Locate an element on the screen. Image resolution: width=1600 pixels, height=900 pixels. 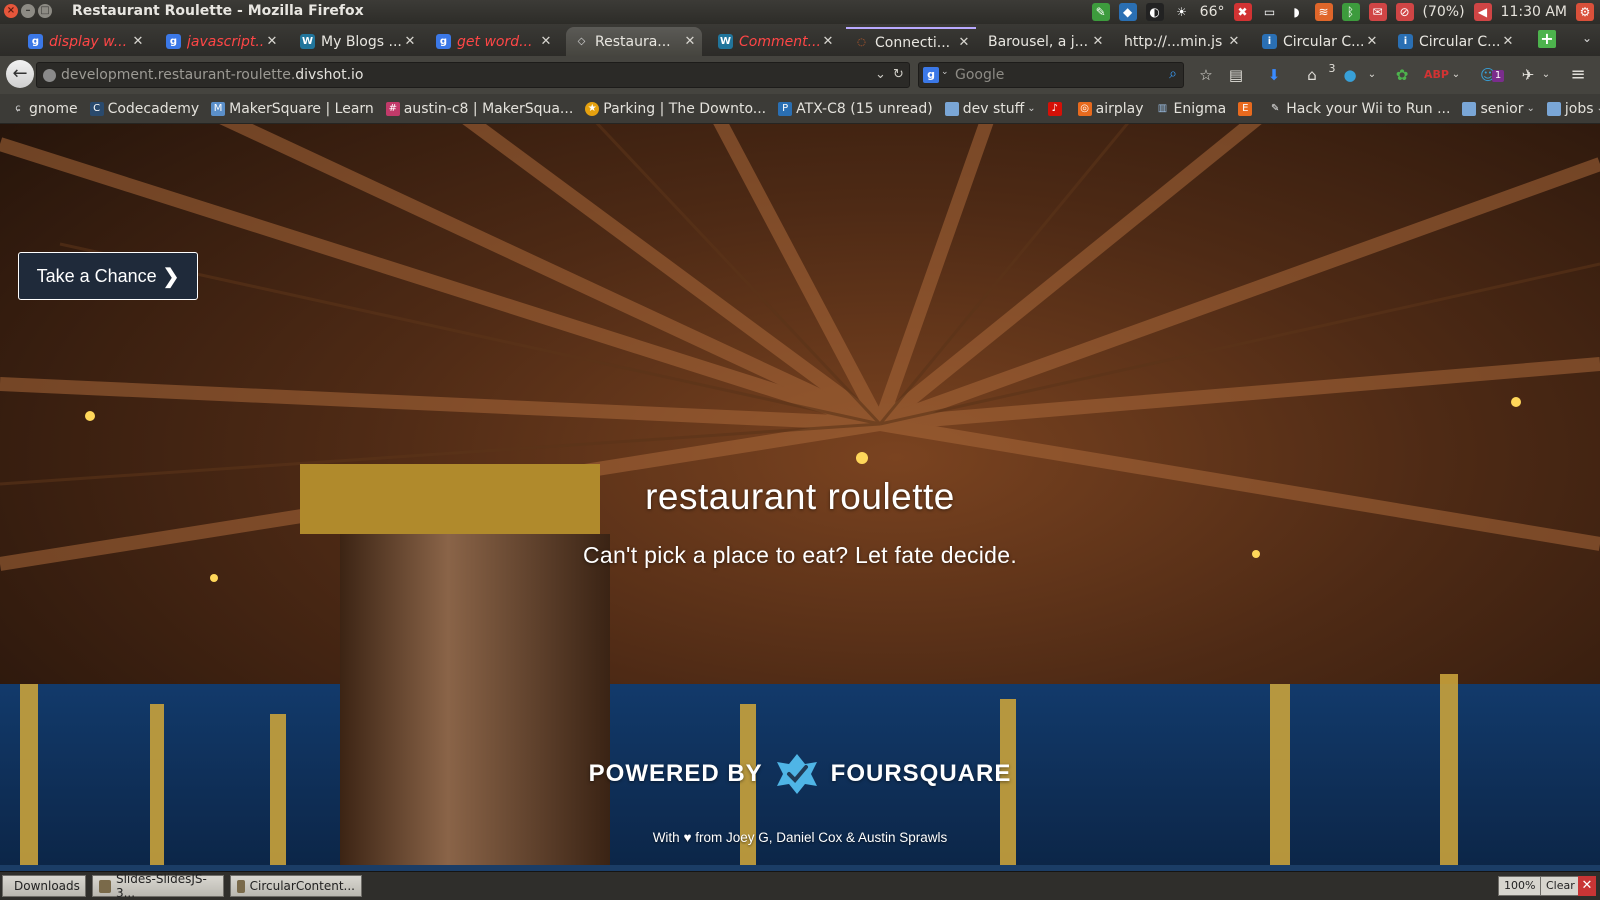
bookmark-lastfm: ♪ is located at coordinates (1057, 108).